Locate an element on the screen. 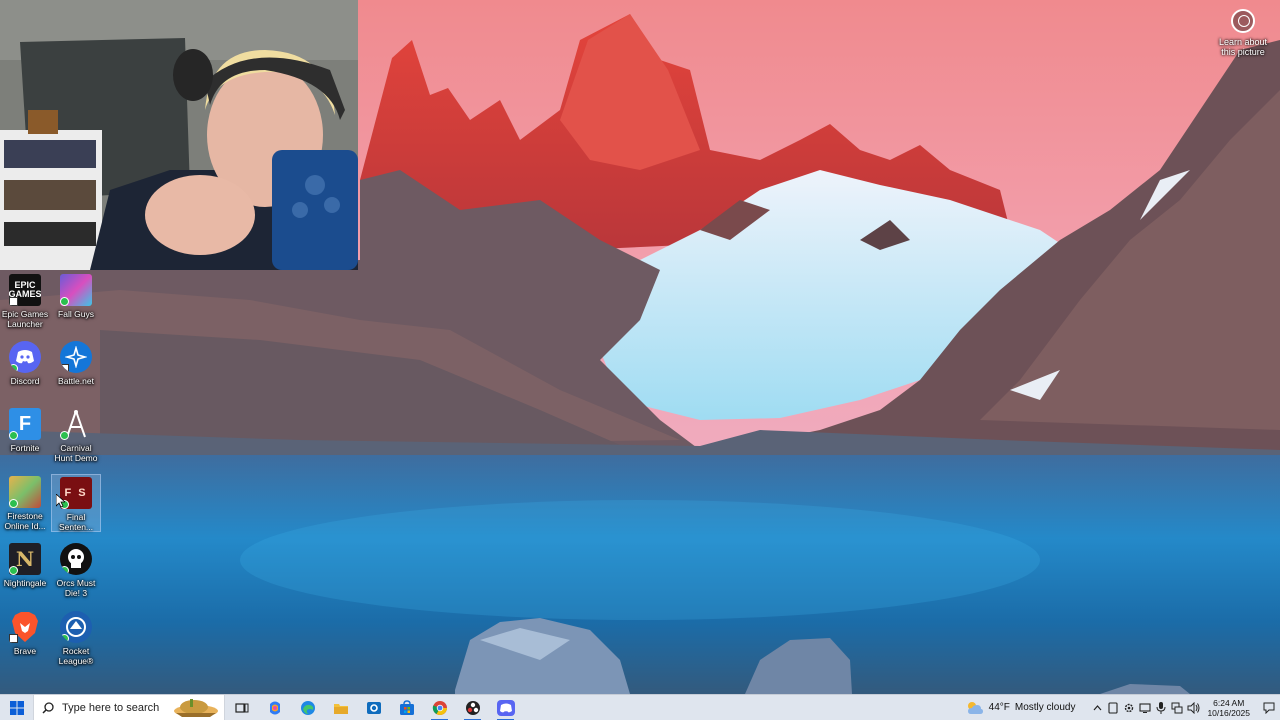 Image resolution: width=1280 pixels, height=720 pixels. volume-button is located at coordinates (1193, 707).